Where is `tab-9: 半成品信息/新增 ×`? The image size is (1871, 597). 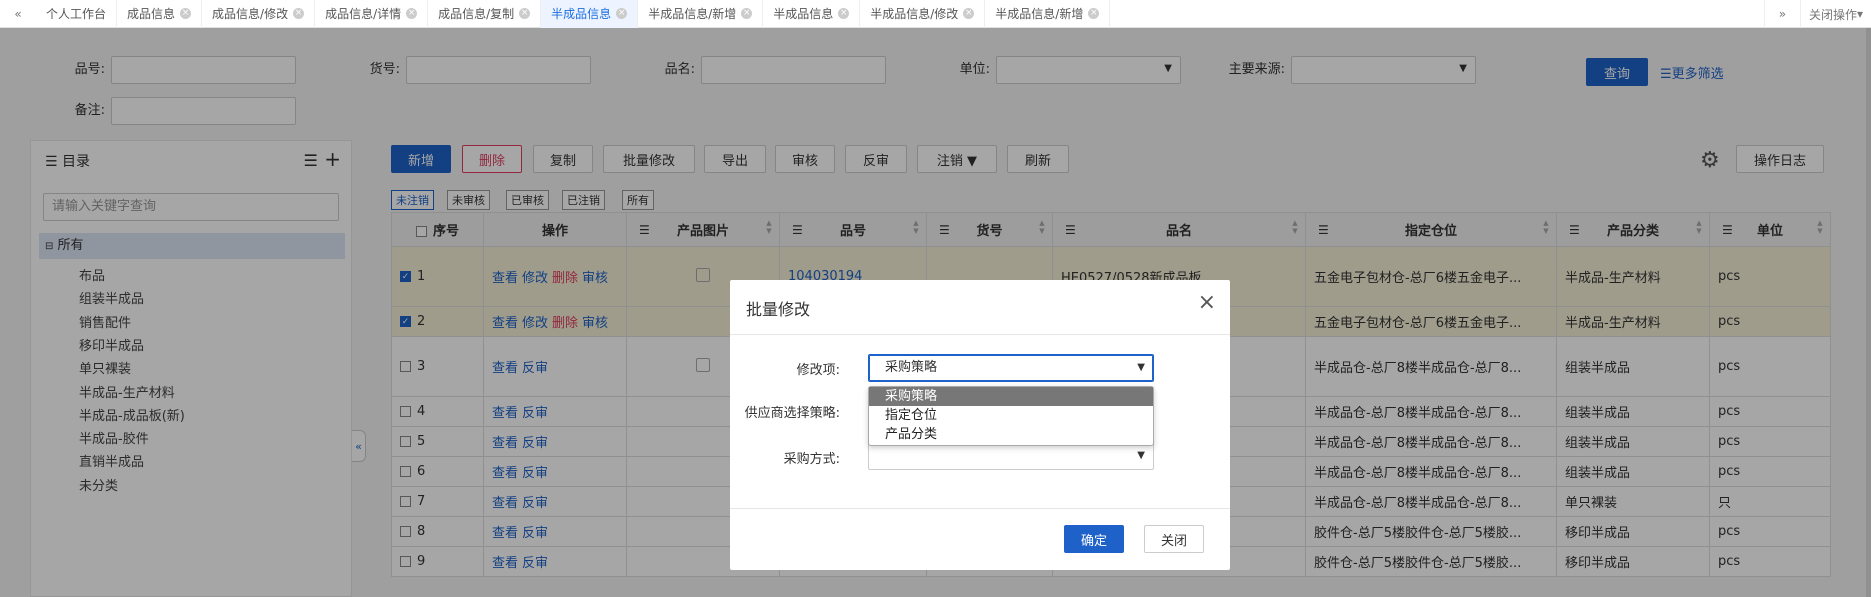
tab-9: 半成品信息/新增 × is located at coordinates (1048, 14).